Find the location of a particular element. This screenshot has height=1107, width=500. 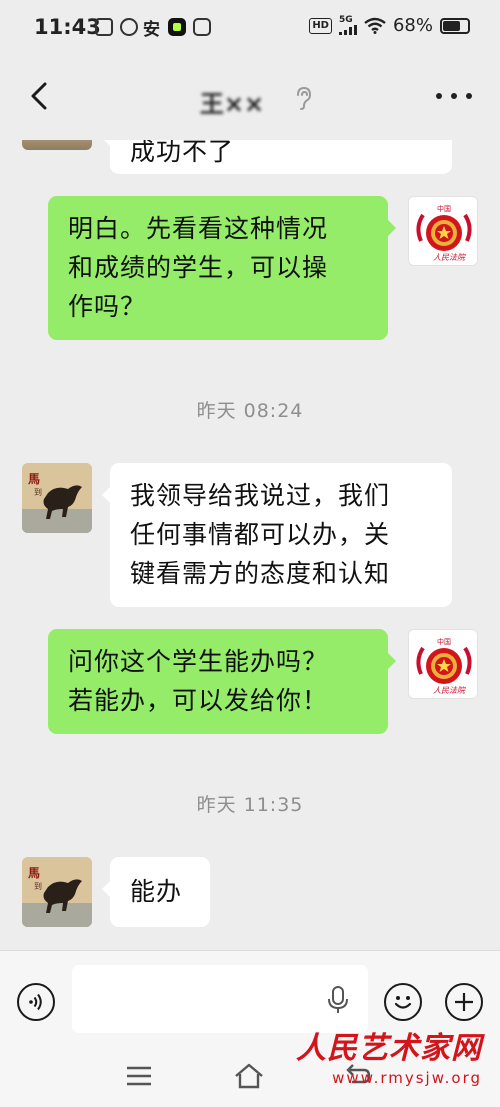

wifi-icon is located at coordinates (375, 25).